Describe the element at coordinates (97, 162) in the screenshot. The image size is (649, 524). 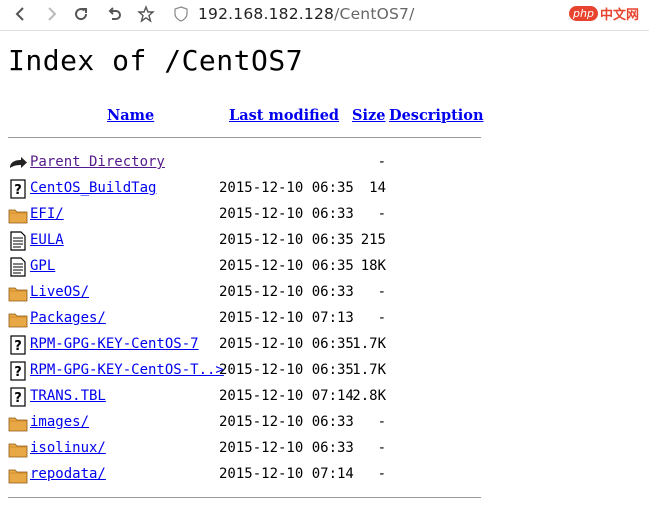
I see `file-link: Parent Directory` at that location.